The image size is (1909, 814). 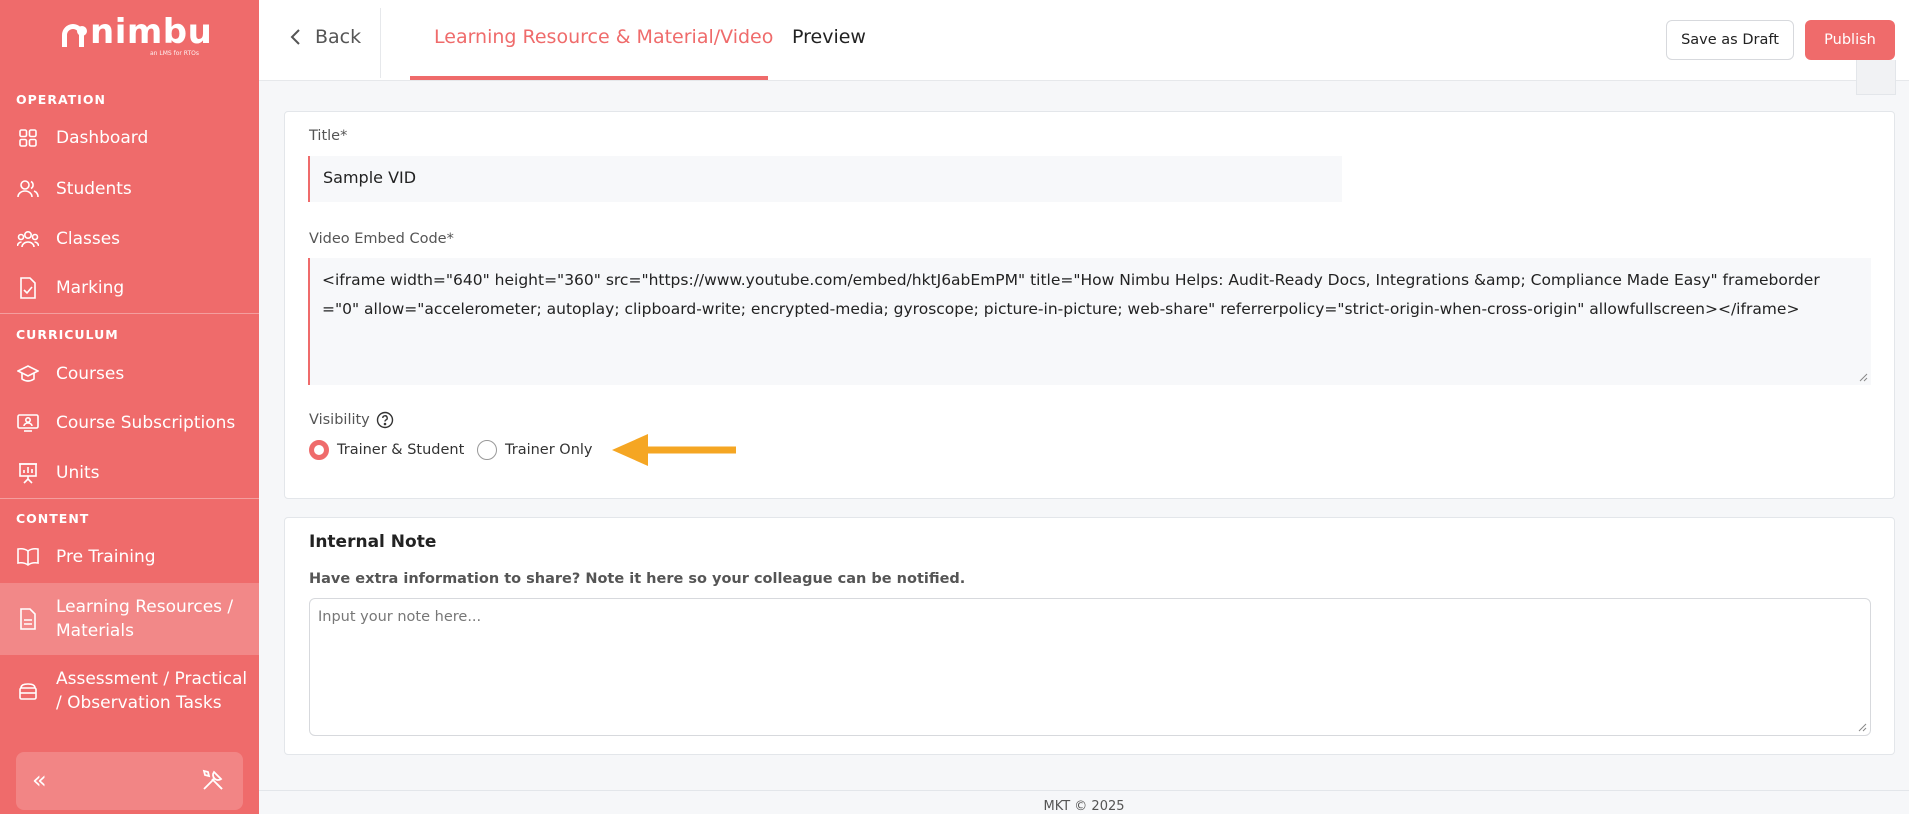 What do you see at coordinates (28, 374) in the screenshot?
I see `graduation-cap-icon` at bounding box center [28, 374].